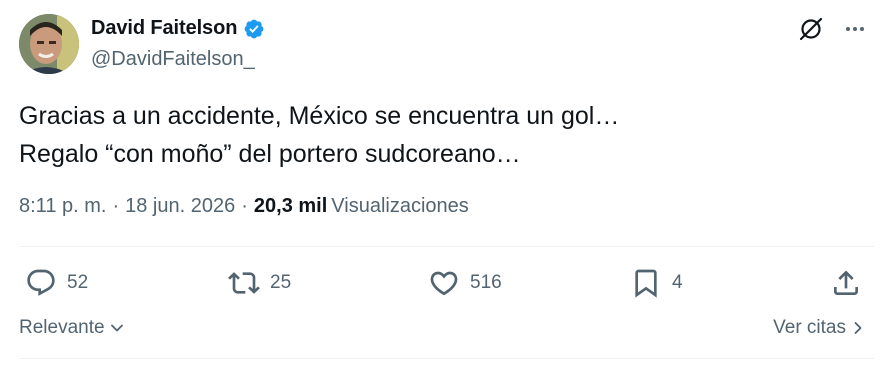  Describe the element at coordinates (400, 206) in the screenshot. I see `views-label: Visualizaciones` at that location.